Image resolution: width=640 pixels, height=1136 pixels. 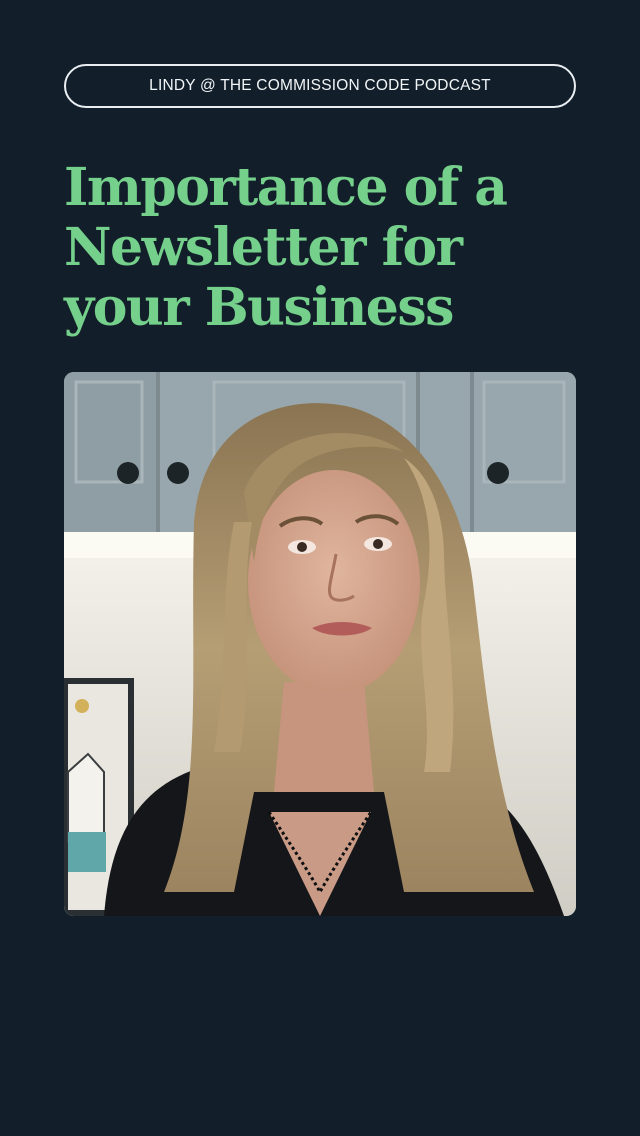 I want to click on headline-line-3: your Business, so click(x=259, y=307).